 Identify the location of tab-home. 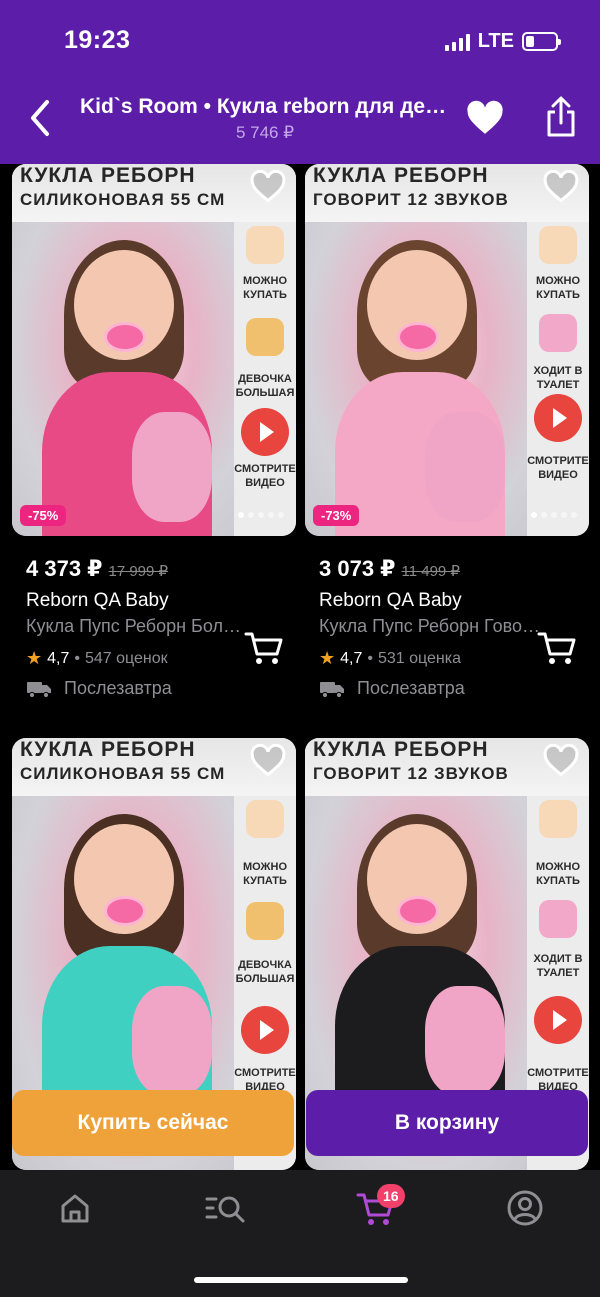
(75, 1208).